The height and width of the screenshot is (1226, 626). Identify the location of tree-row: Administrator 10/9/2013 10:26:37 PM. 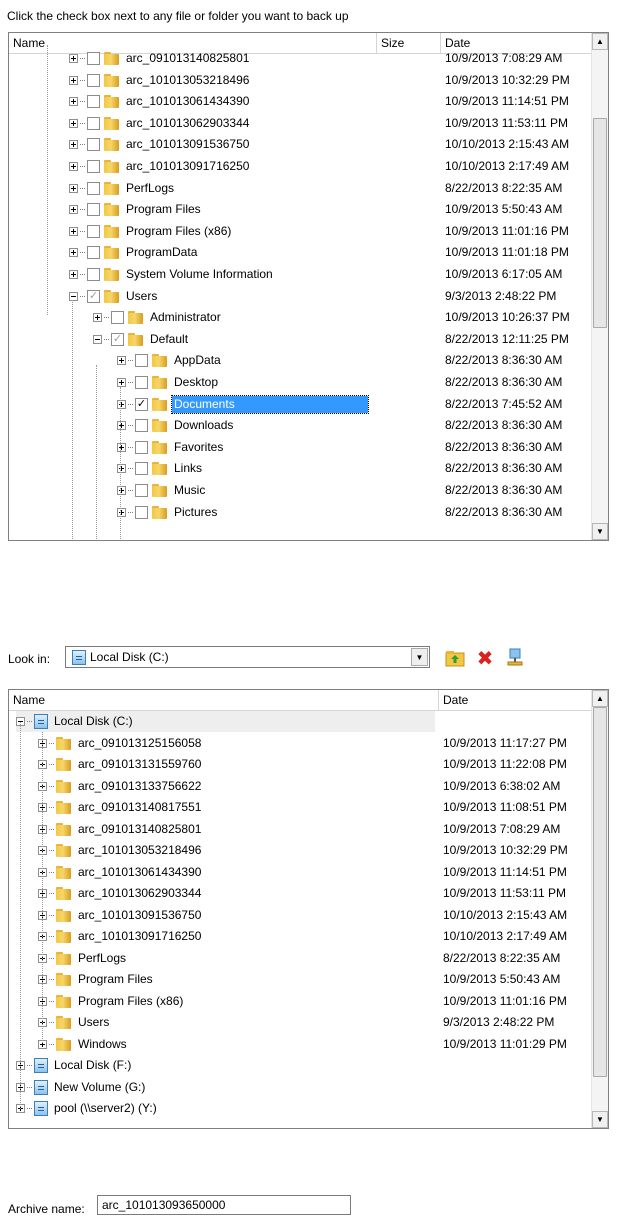
(300, 317).